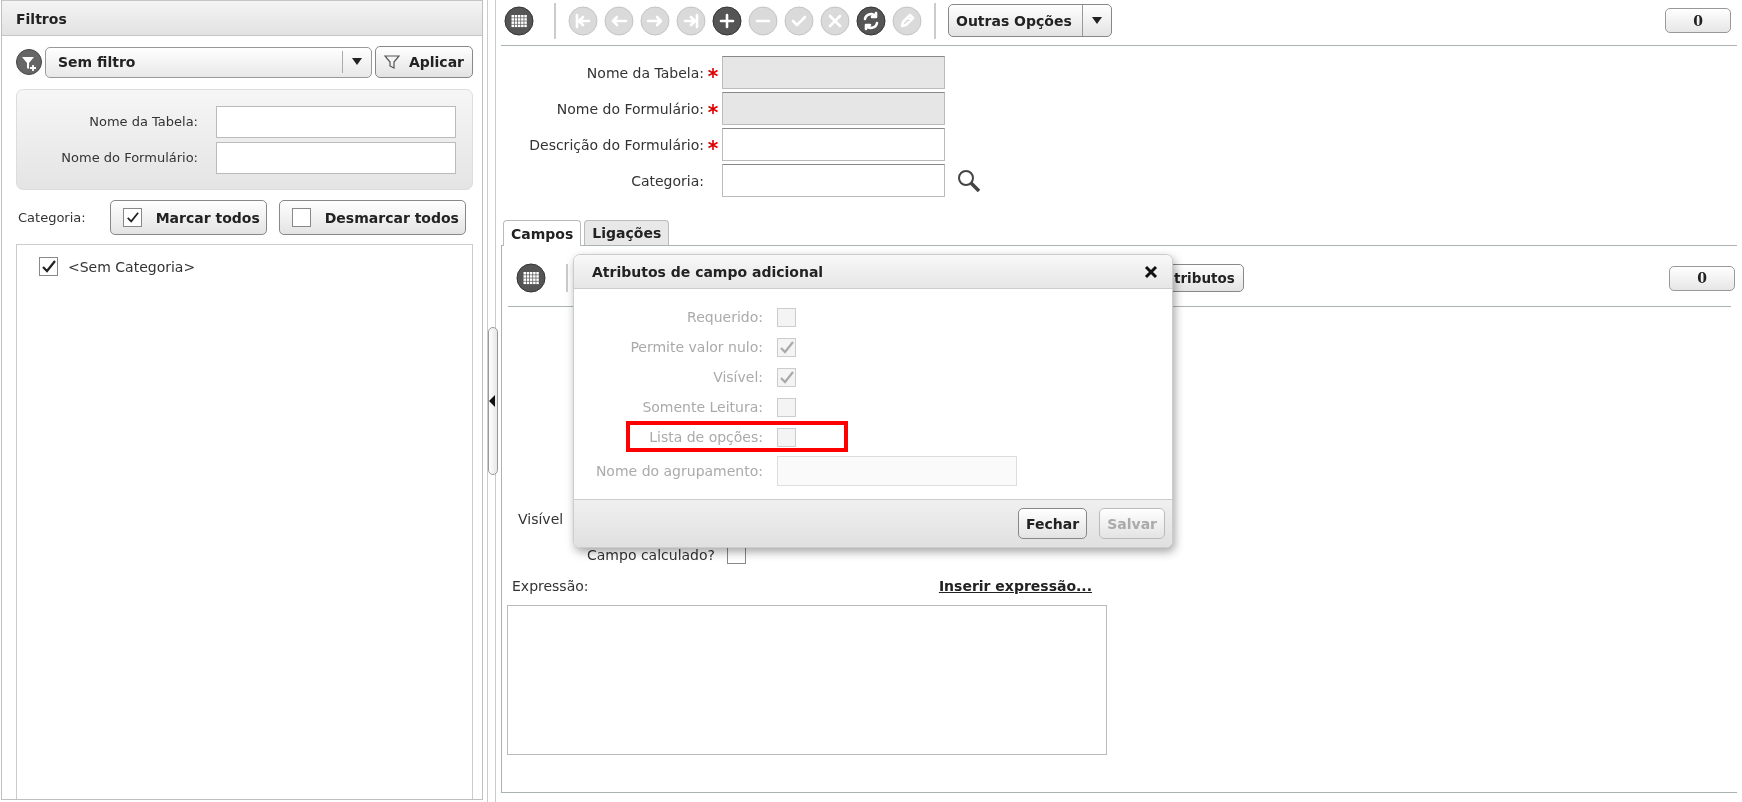 Image resolution: width=1742 pixels, height=802 pixels. What do you see at coordinates (616, 144) in the screenshot?
I see `field-label: Descrição do Formulário:` at bounding box center [616, 144].